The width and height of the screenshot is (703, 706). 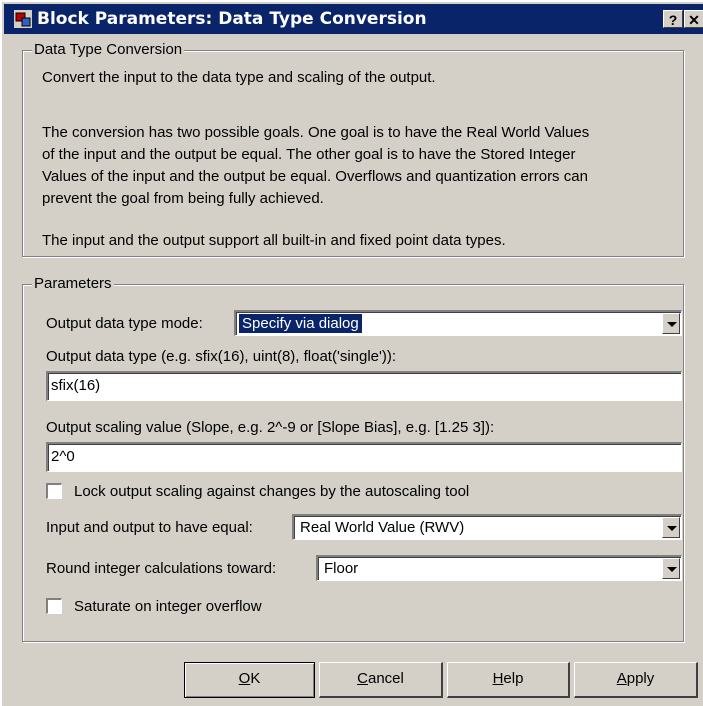 What do you see at coordinates (498, 678) in the screenshot?
I see `help-mnemonic: H` at bounding box center [498, 678].